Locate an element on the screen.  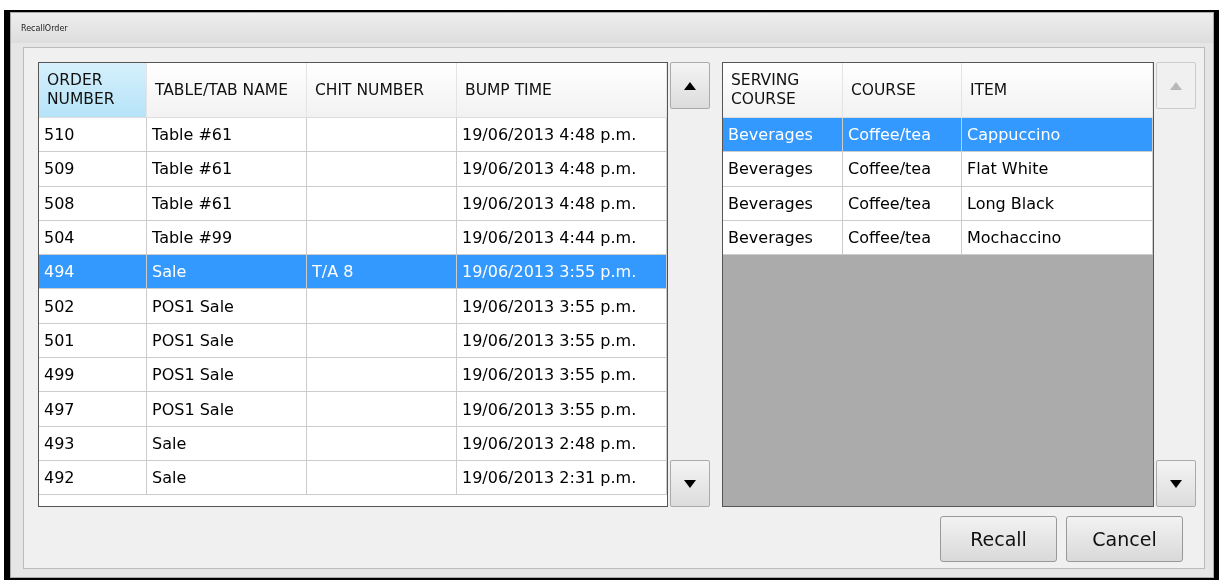
table-cell: Flat White is located at coordinates (1008, 169).